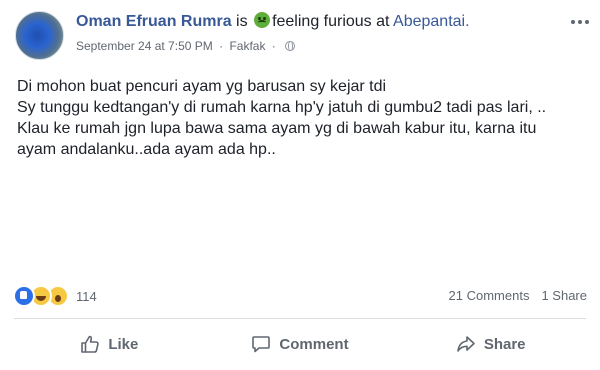 Image resolution: width=600 pixels, height=370 pixels. What do you see at coordinates (261, 344) in the screenshot?
I see `comment-icon` at bounding box center [261, 344].